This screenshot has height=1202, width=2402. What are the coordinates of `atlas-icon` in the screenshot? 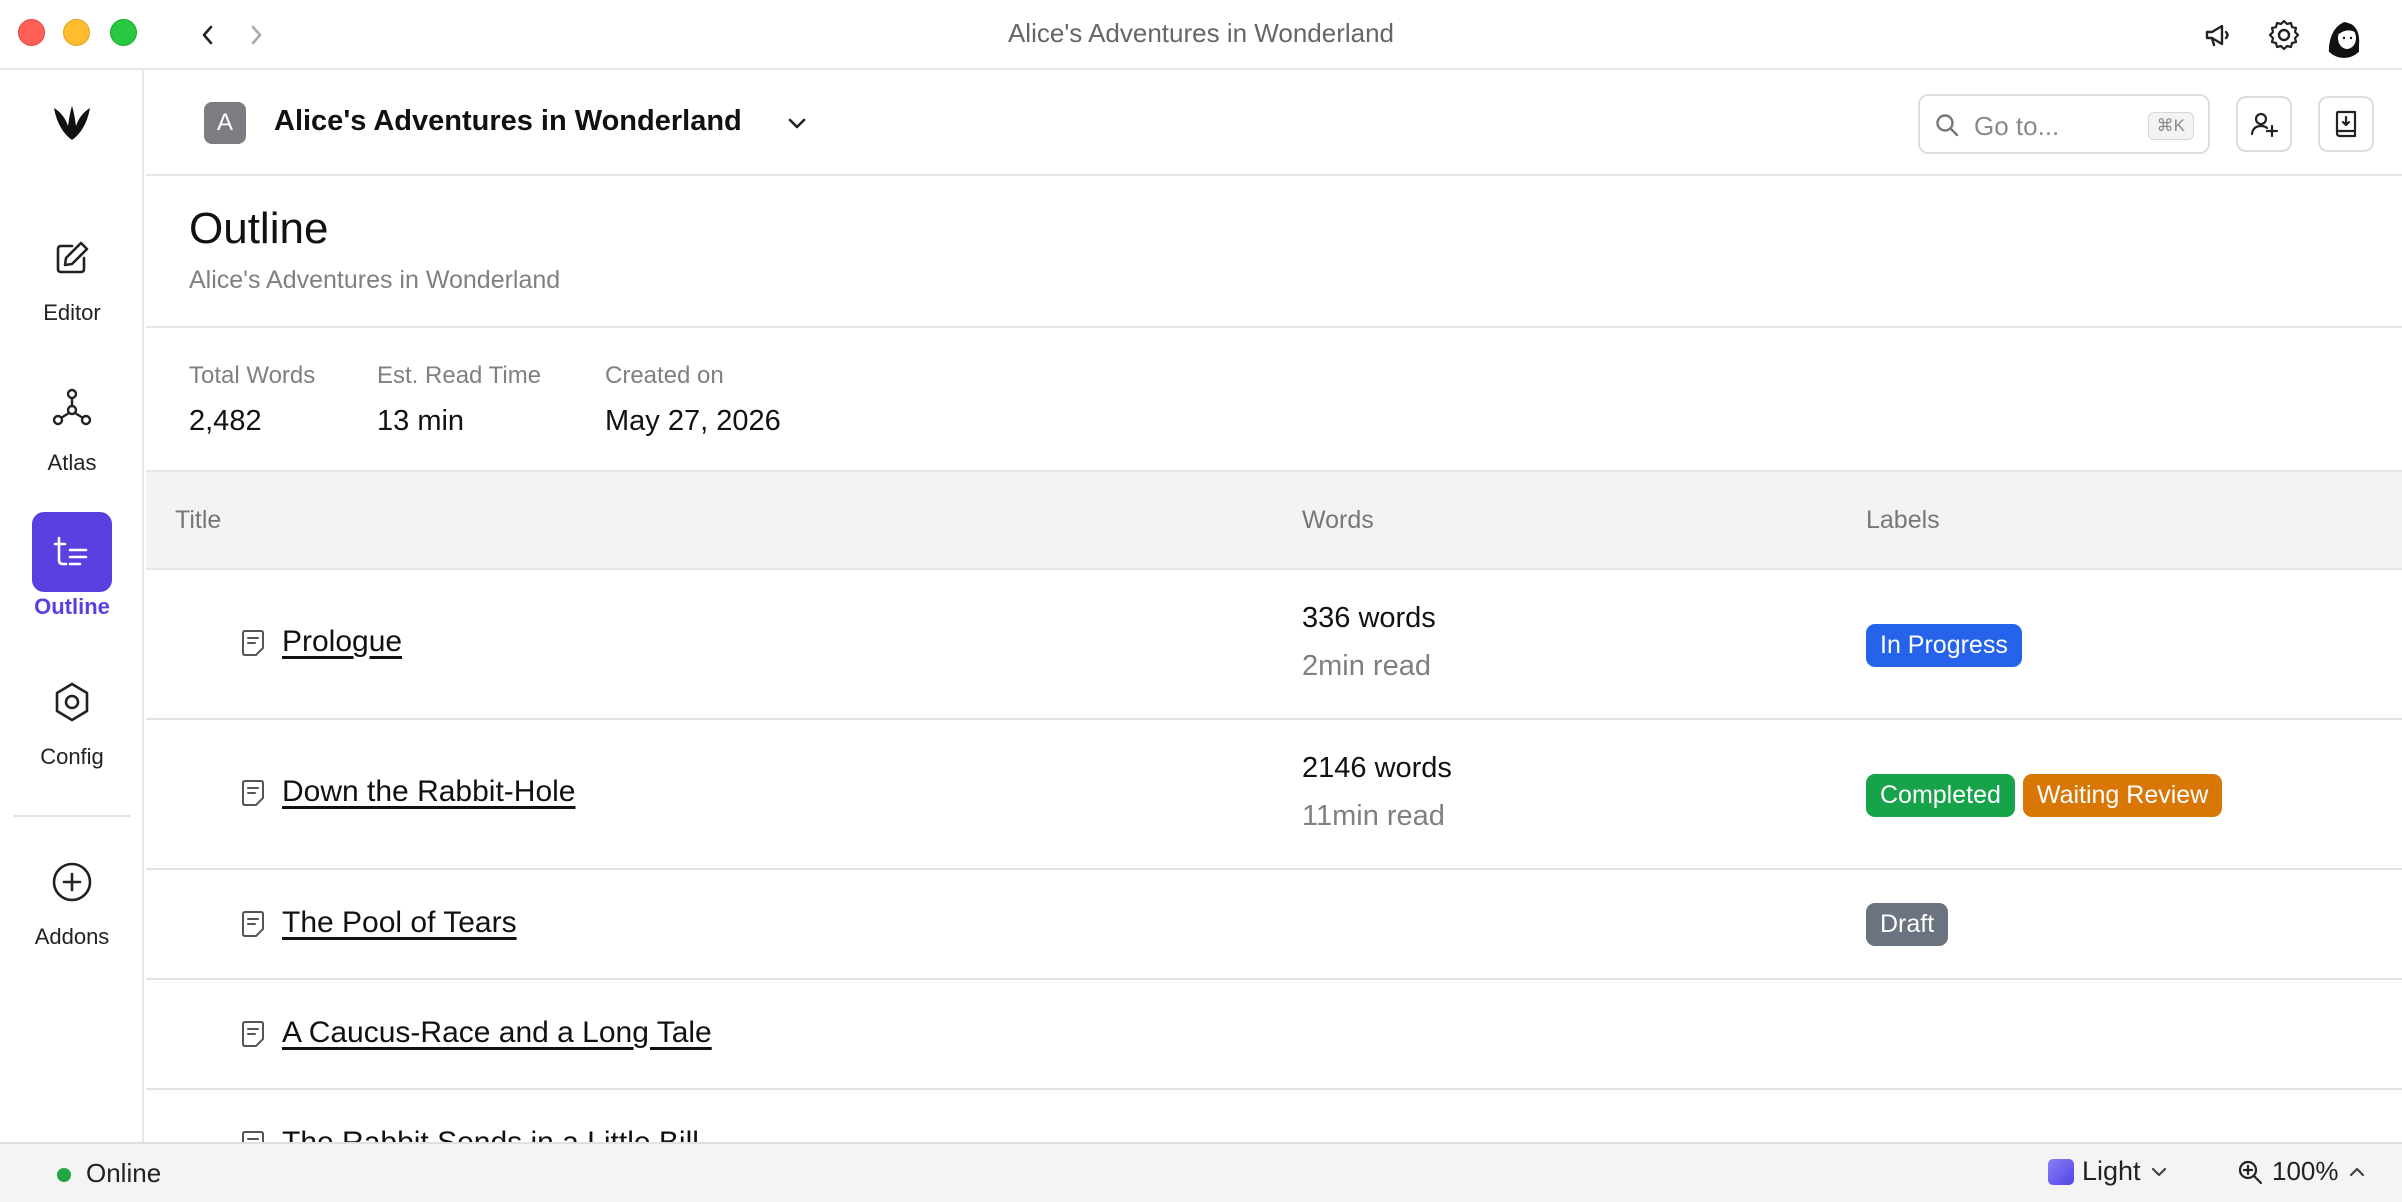 It's located at (72, 407).